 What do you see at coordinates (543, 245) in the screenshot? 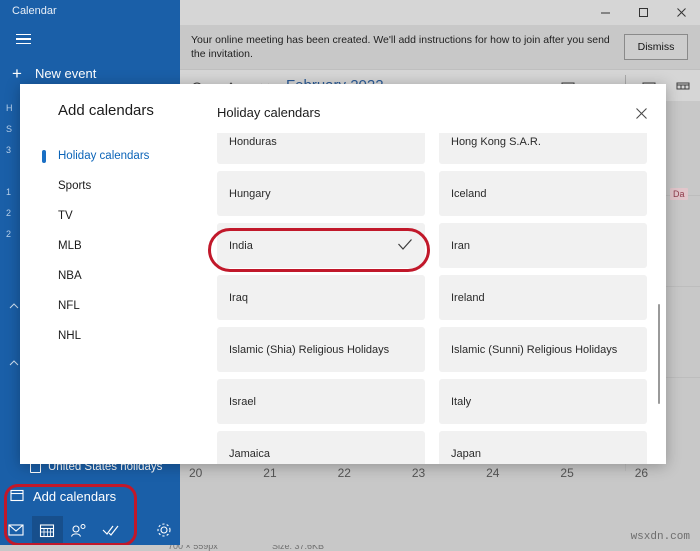
I see `calendar-chip-iran: Iran` at bounding box center [543, 245].